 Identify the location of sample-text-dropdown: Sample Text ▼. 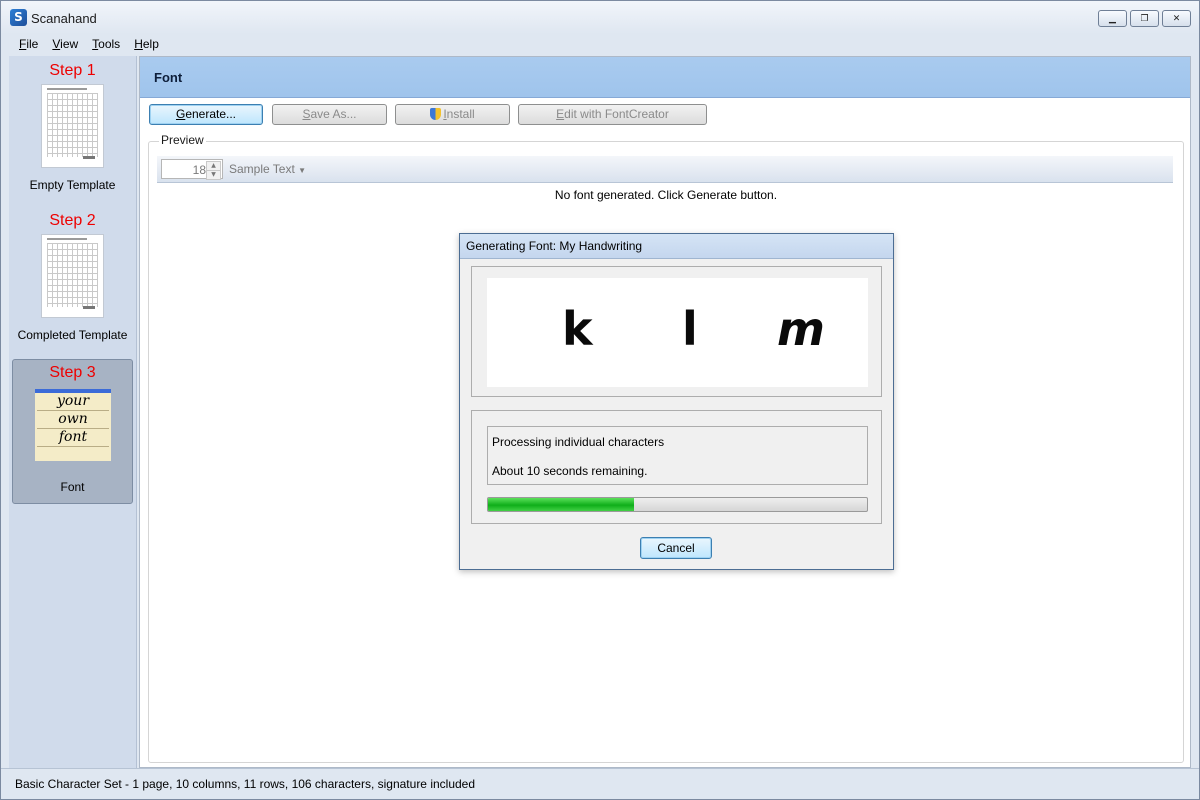
(267, 169).